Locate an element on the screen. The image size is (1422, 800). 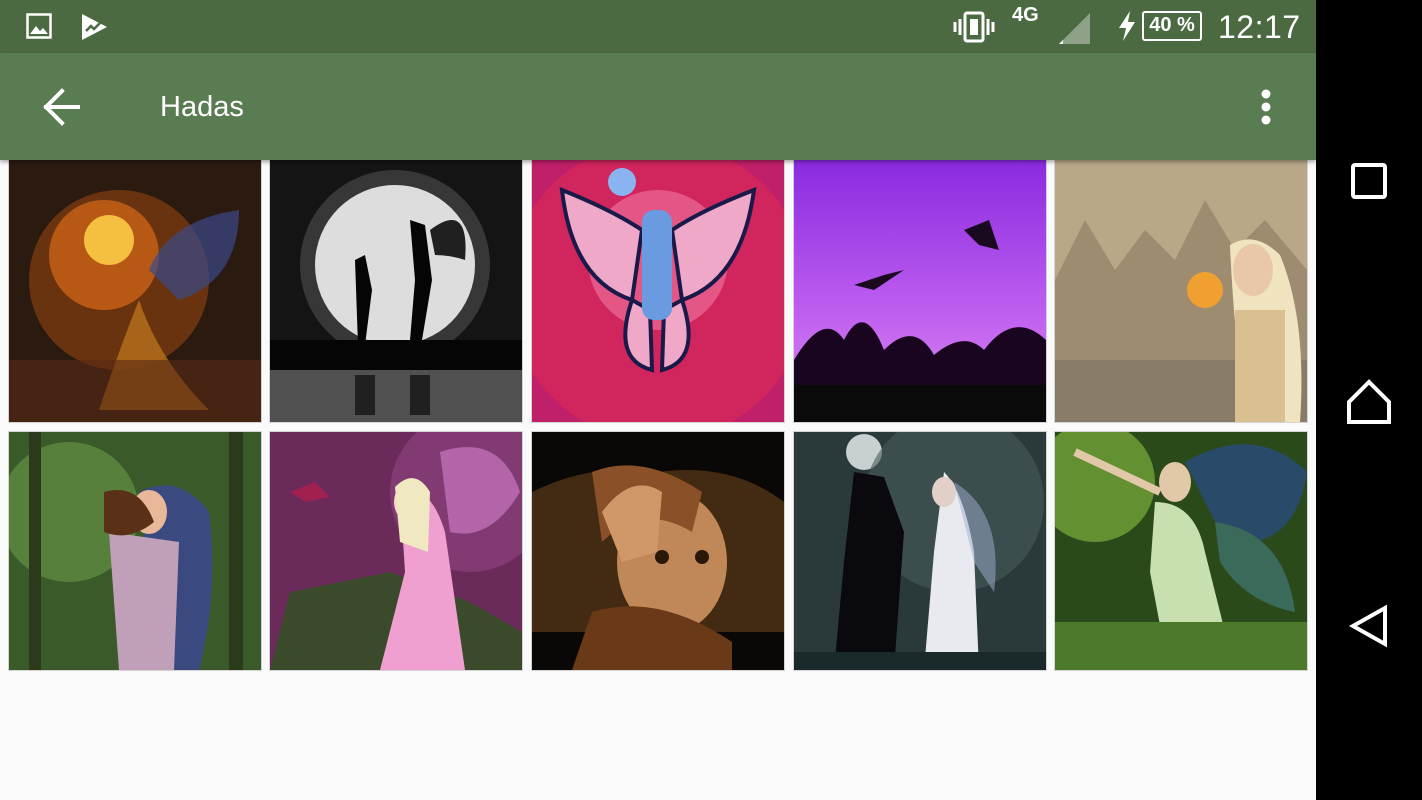
status-bar: 4G 40 % 12:17 is located at coordinates (658, 26).